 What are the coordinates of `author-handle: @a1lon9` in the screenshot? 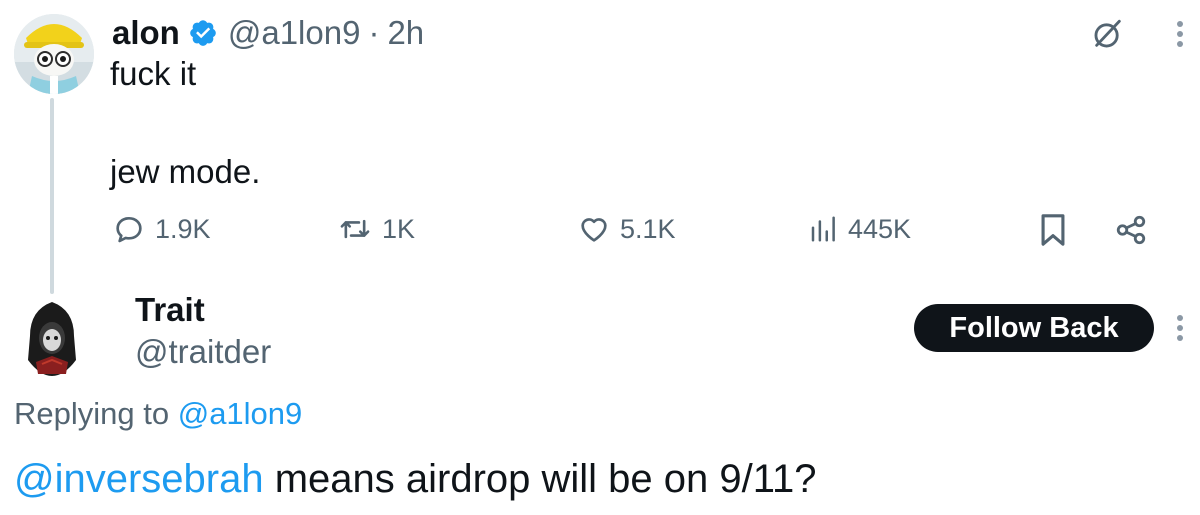 It's located at (294, 33).